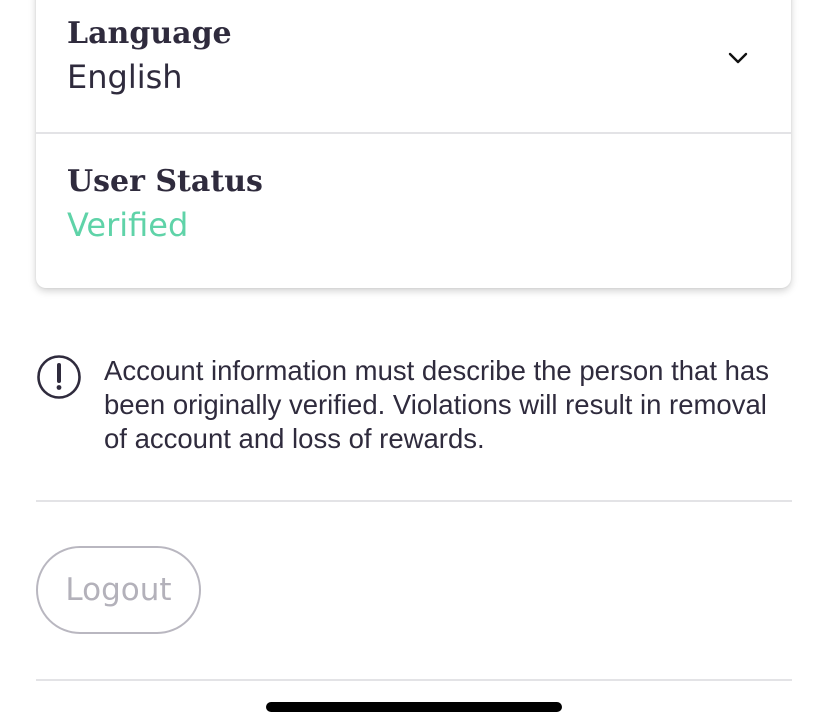 This screenshot has height=728, width=828. I want to click on home-indicator, so click(414, 707).